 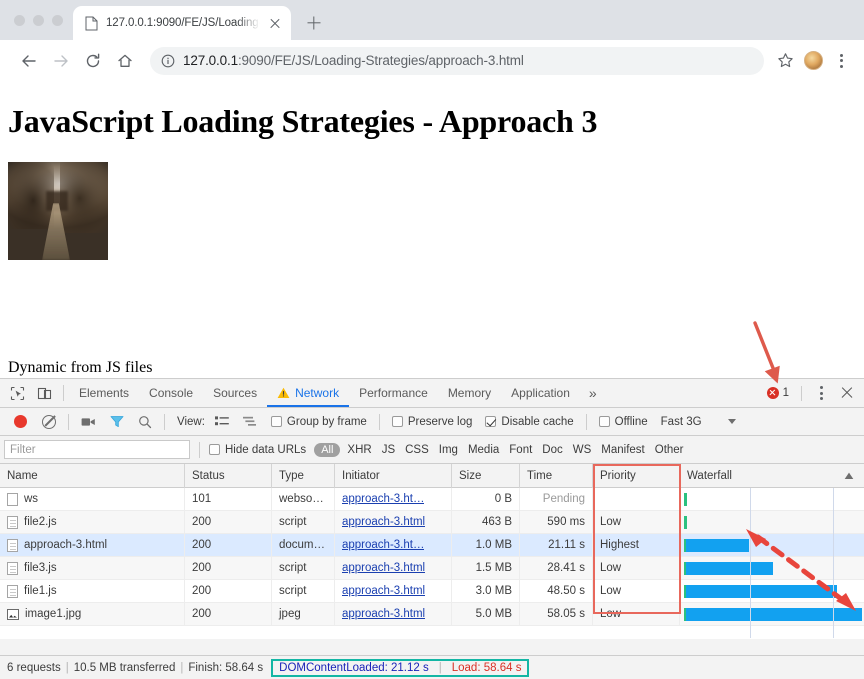 What do you see at coordinates (582, 450) in the screenshot?
I see `filter-type-ws: WS` at bounding box center [582, 450].